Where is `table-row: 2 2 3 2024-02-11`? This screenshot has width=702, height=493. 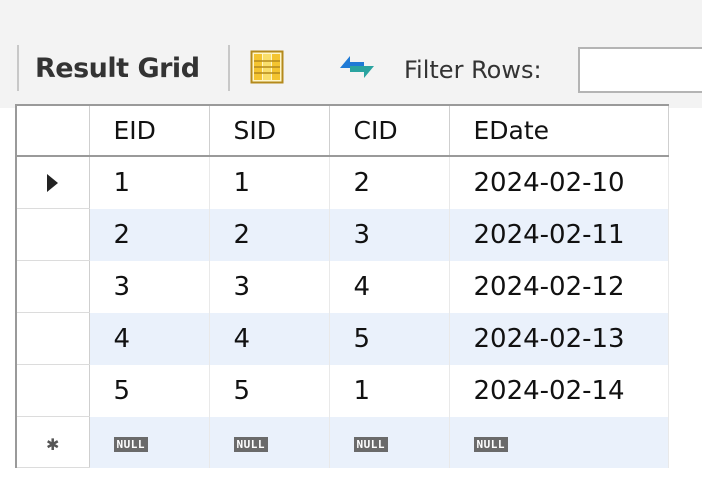
table-row: 2 2 3 2024-02-11 is located at coordinates (342, 234).